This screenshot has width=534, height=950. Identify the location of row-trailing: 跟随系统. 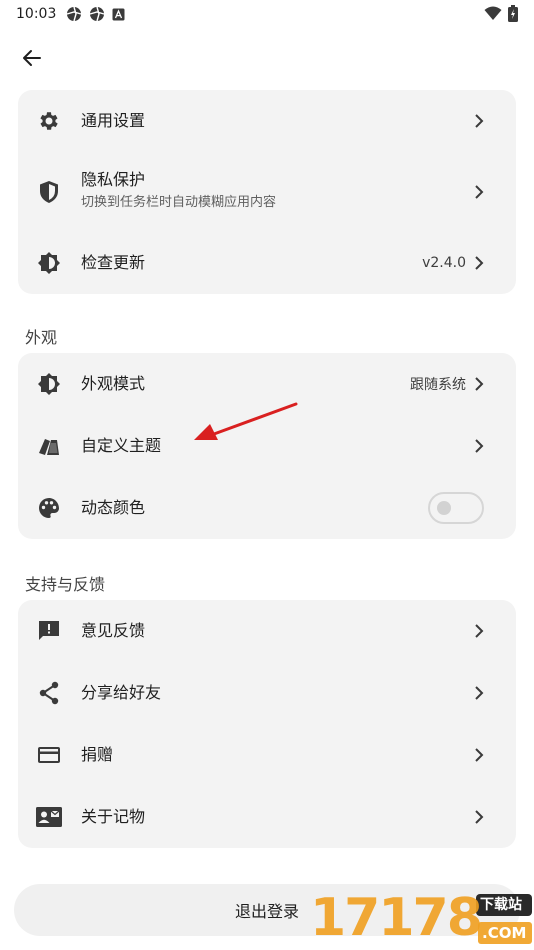
(448, 384).